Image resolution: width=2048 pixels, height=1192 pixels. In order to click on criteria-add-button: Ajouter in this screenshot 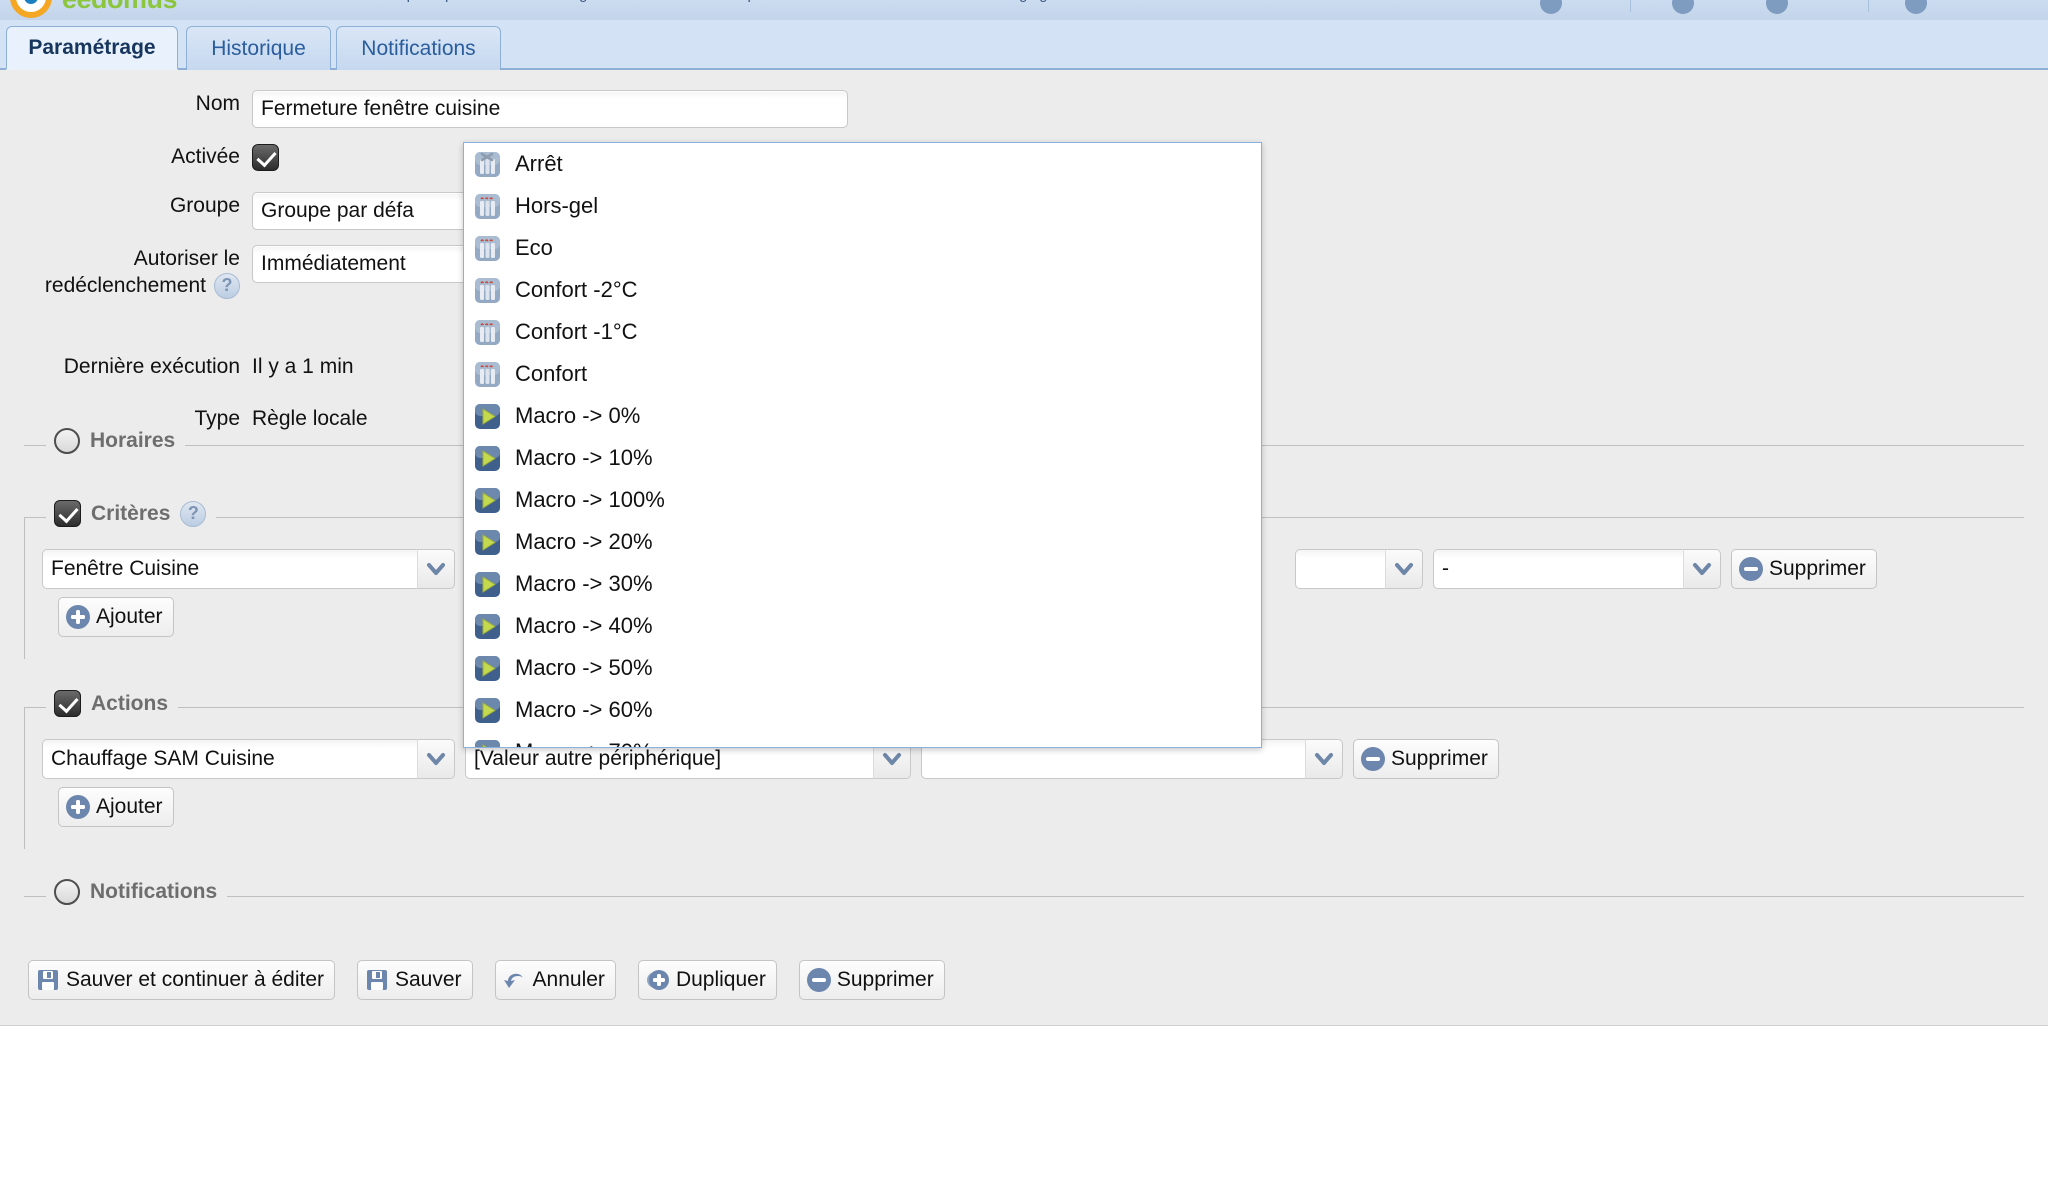, I will do `click(116, 617)`.